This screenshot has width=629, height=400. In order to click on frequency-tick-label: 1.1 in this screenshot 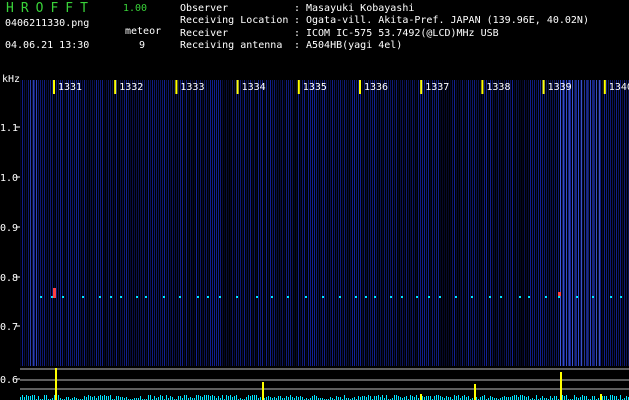, I will do `click(9, 128)`.